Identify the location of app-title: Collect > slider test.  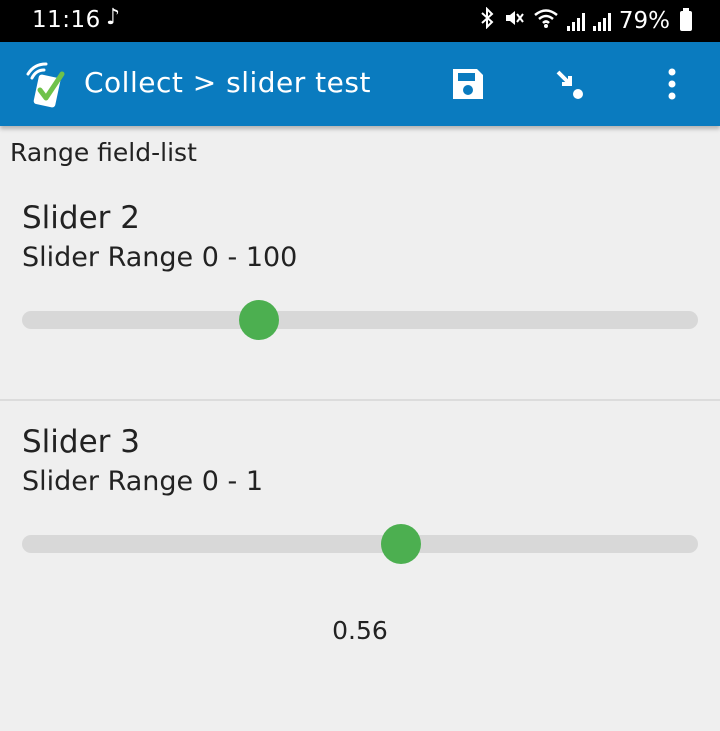
(227, 82).